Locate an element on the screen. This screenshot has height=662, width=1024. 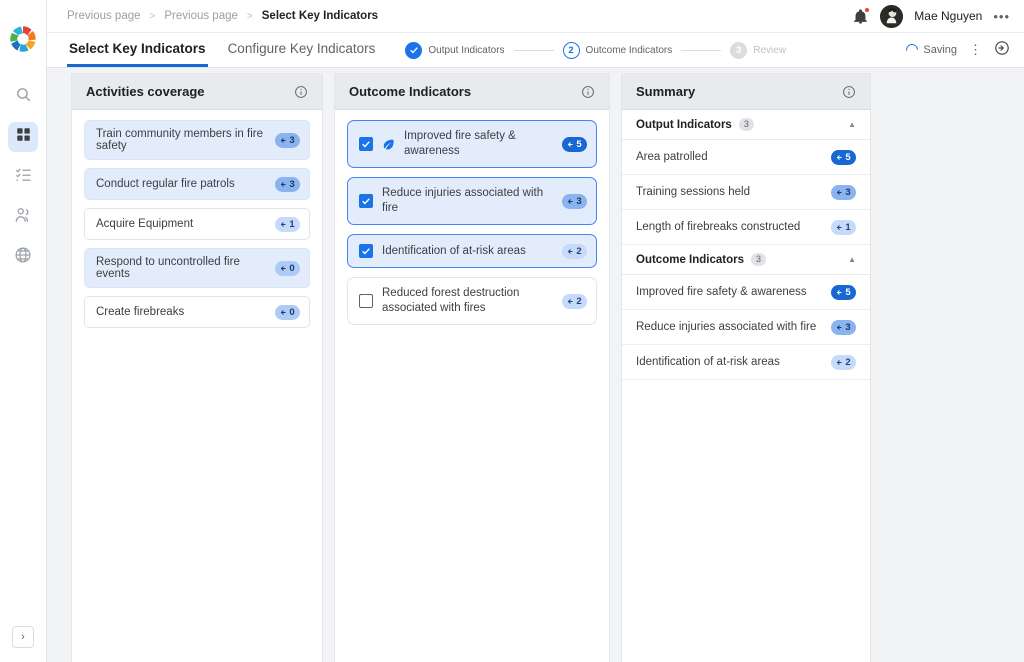
summary-group-header: Outcome Indicators 3 ▲ is located at coordinates (746, 260).